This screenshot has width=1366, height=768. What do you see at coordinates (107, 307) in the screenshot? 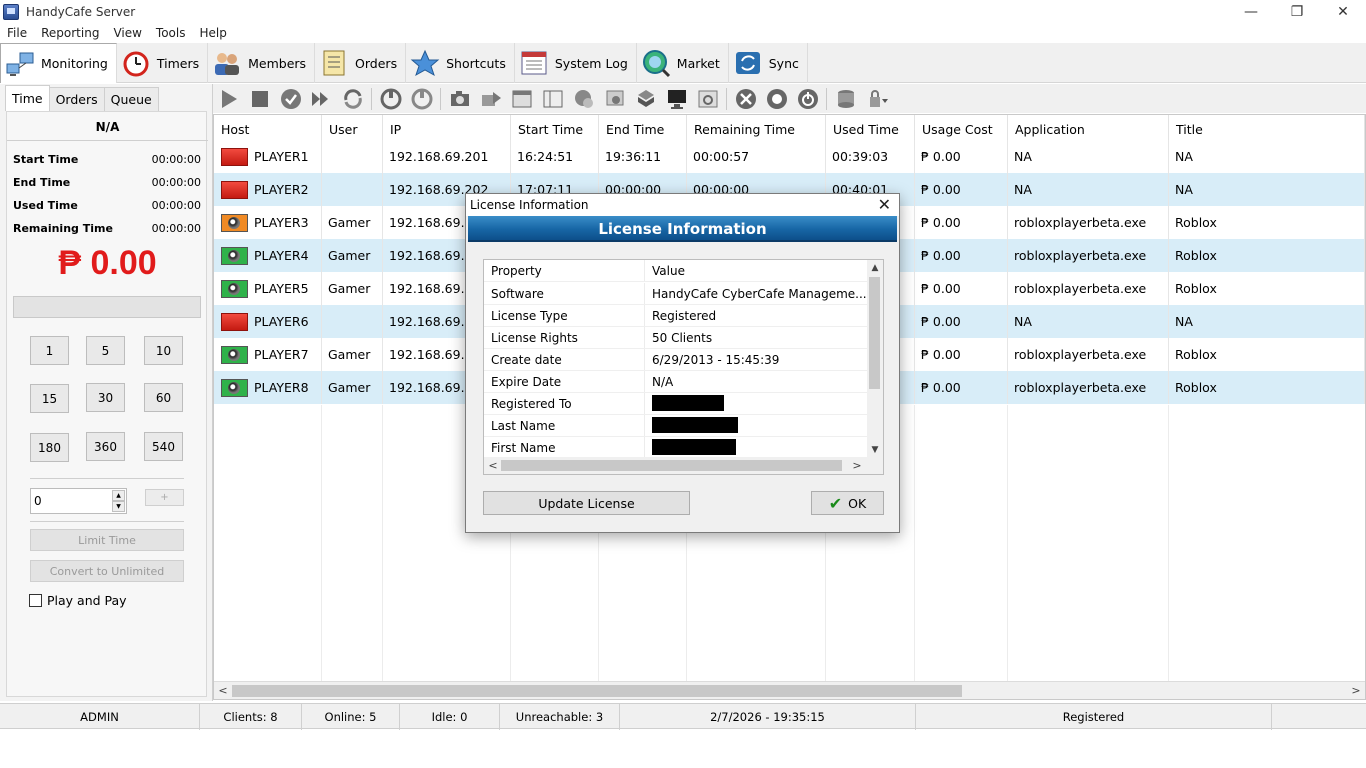
I see `note-field` at bounding box center [107, 307].